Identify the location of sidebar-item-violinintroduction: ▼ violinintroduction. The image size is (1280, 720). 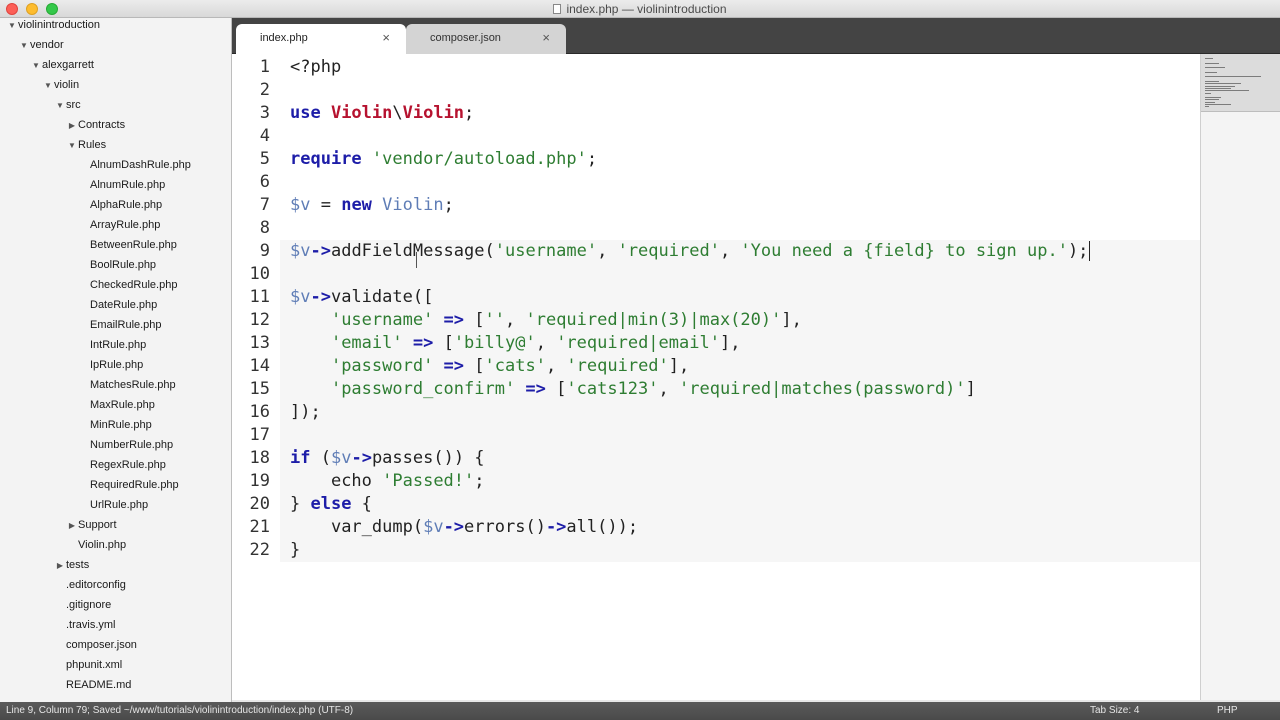
(53, 26).